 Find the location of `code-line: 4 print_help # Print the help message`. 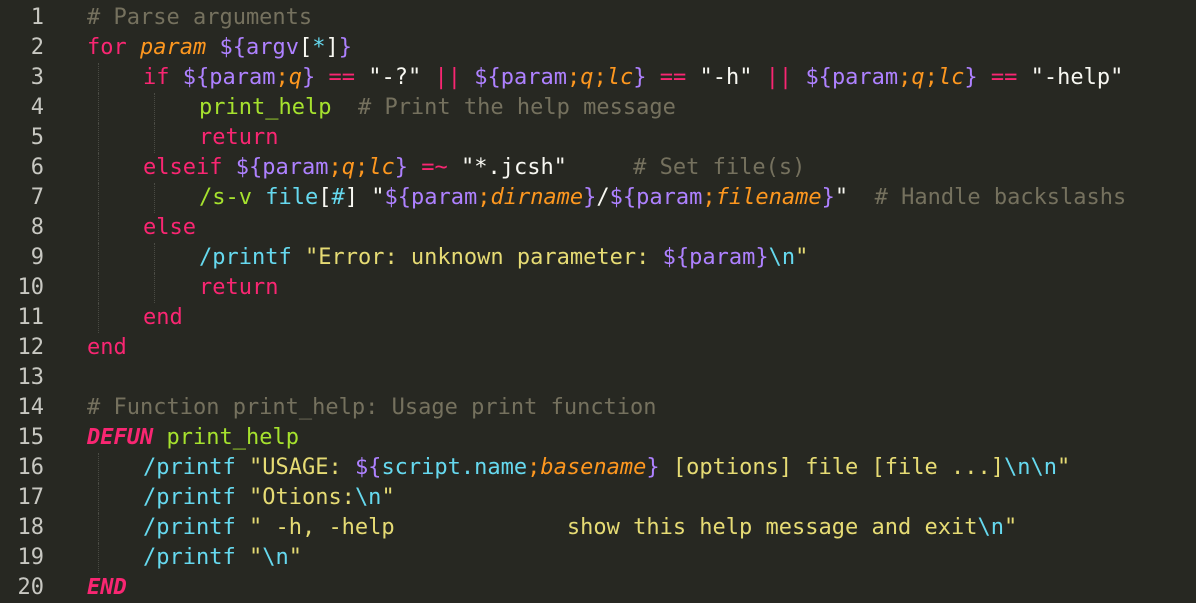

code-line: 4 print_help # Print the help message is located at coordinates (598, 108).